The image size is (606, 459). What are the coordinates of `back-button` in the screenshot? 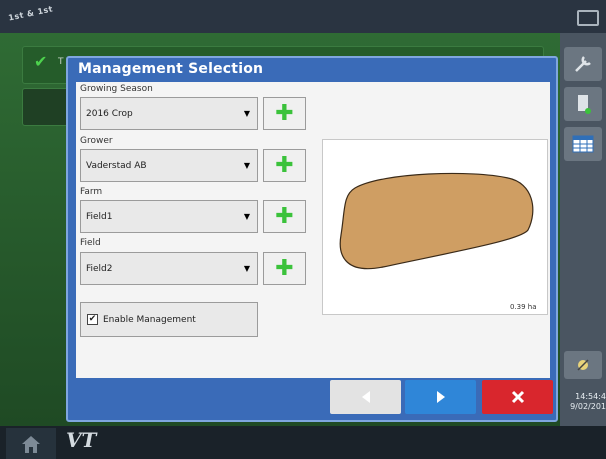 It's located at (365, 397).